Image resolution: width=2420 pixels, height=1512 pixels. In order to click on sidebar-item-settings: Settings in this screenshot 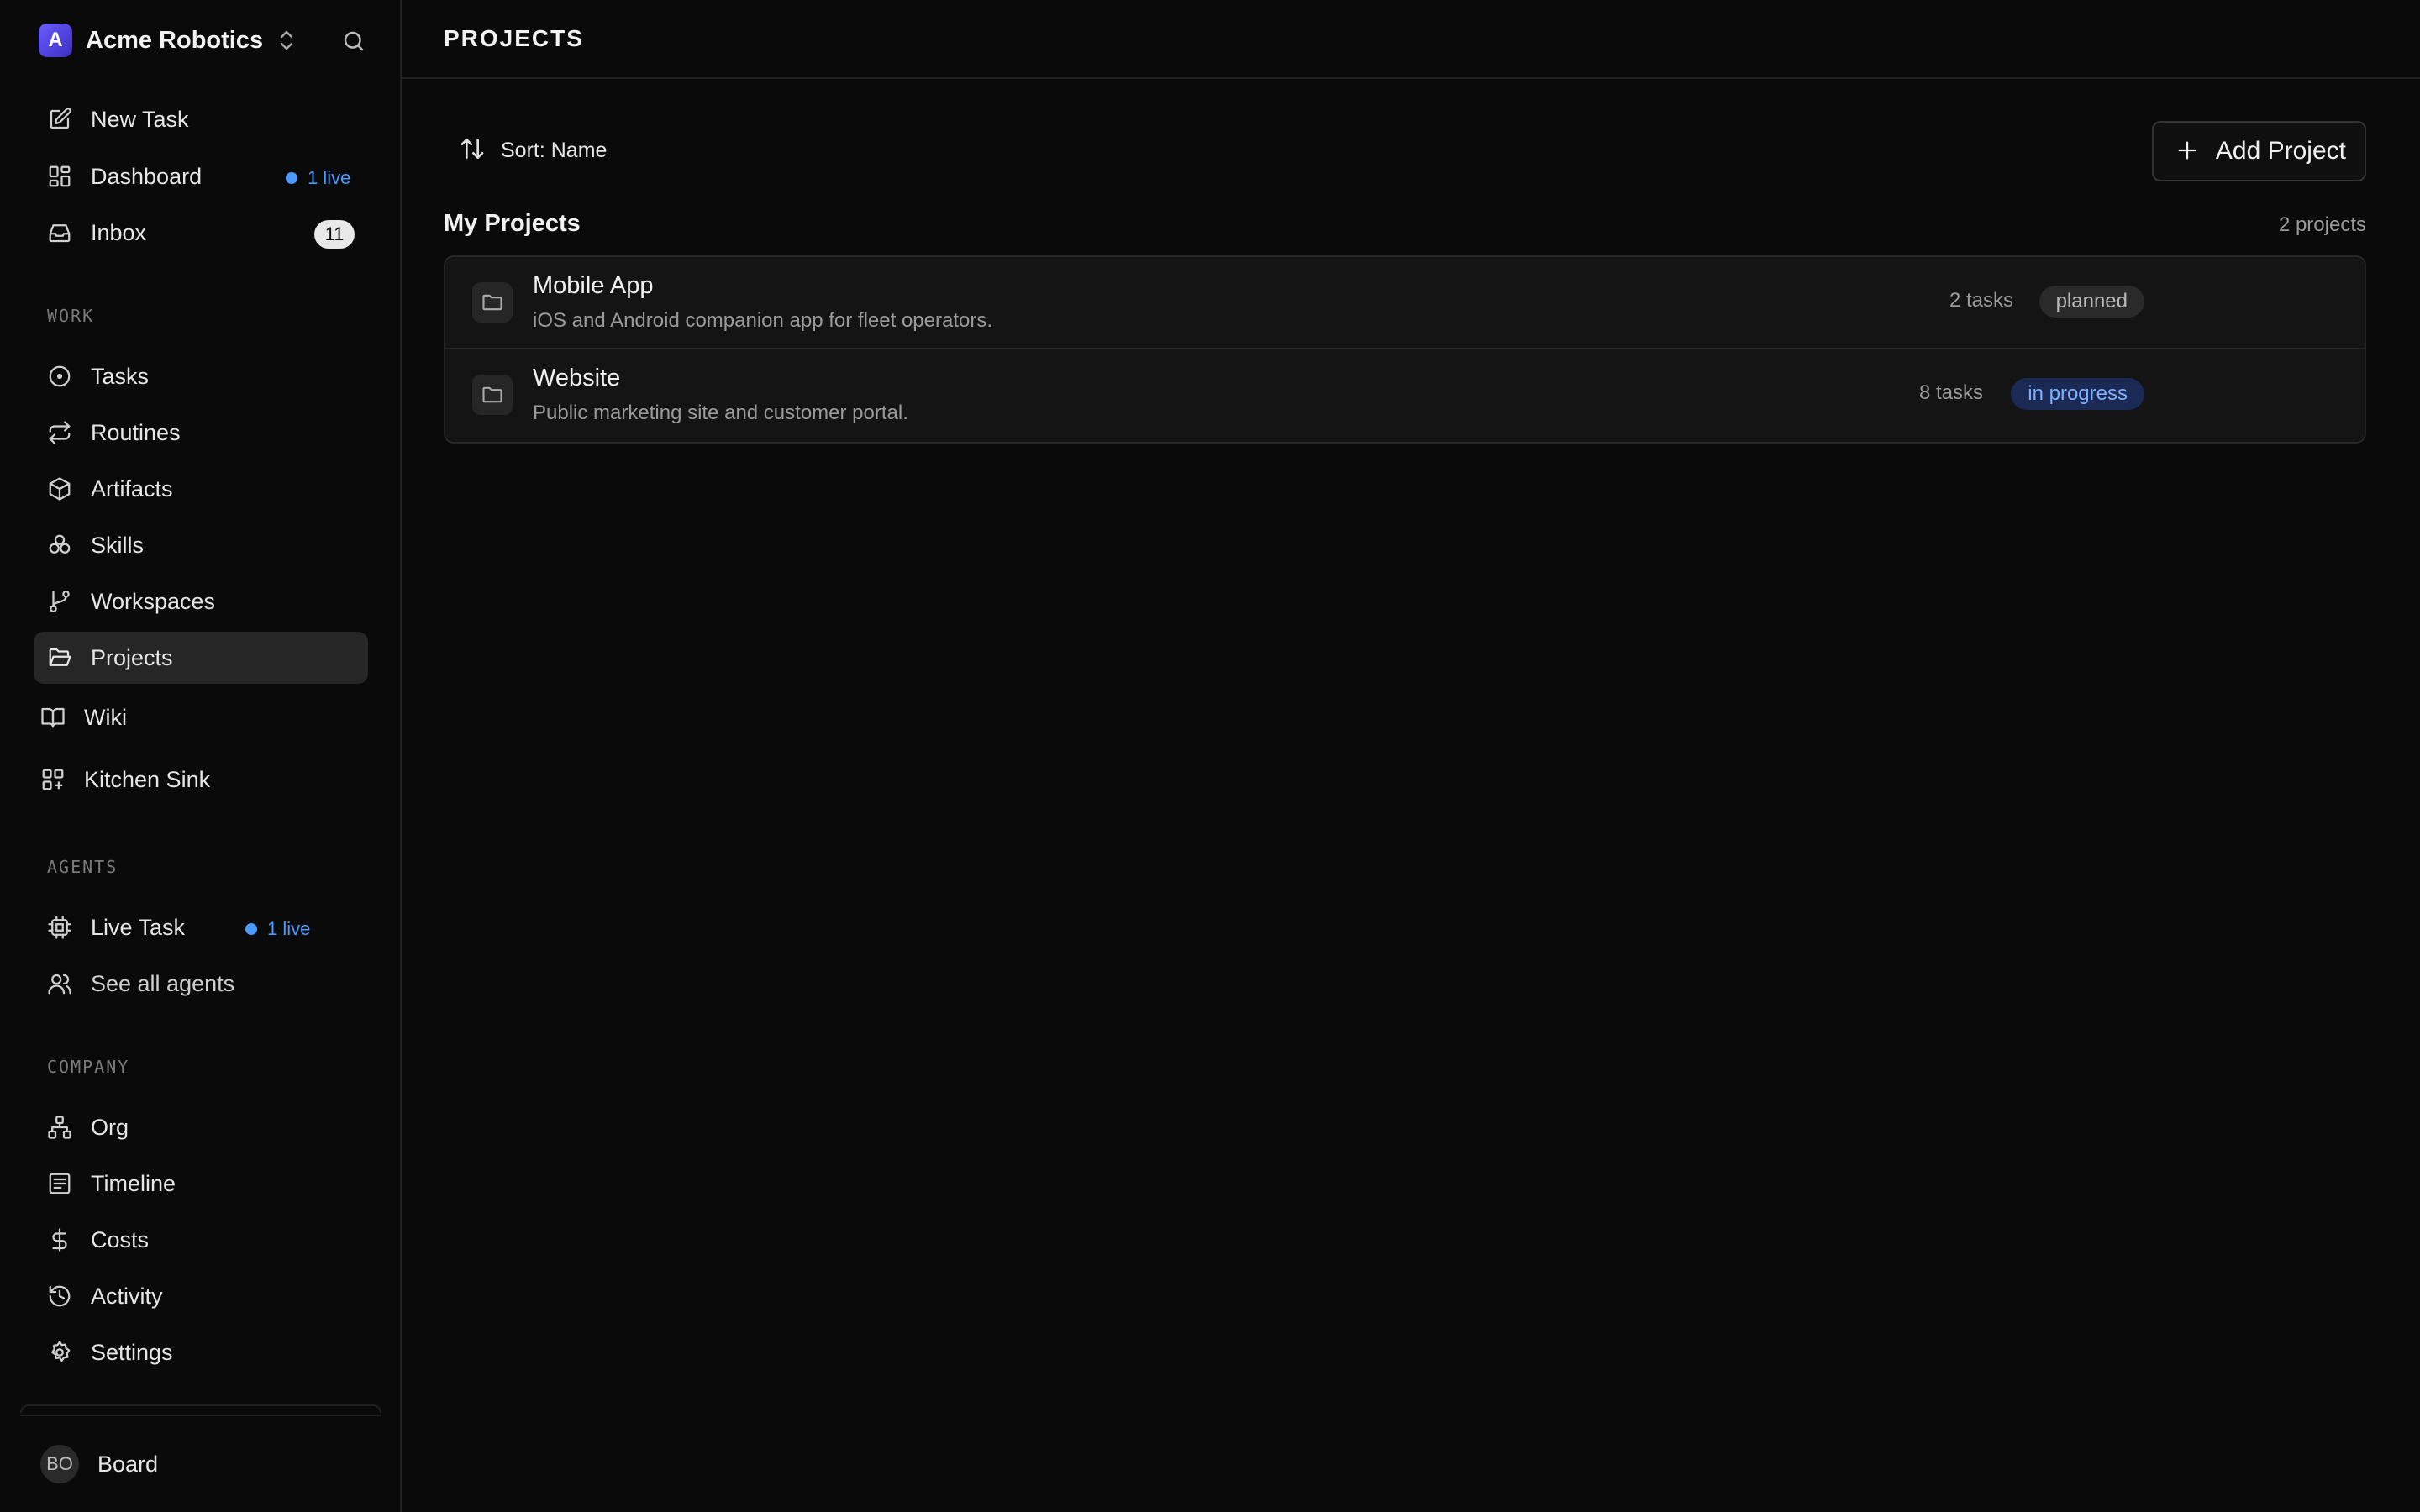, I will do `click(201, 1352)`.